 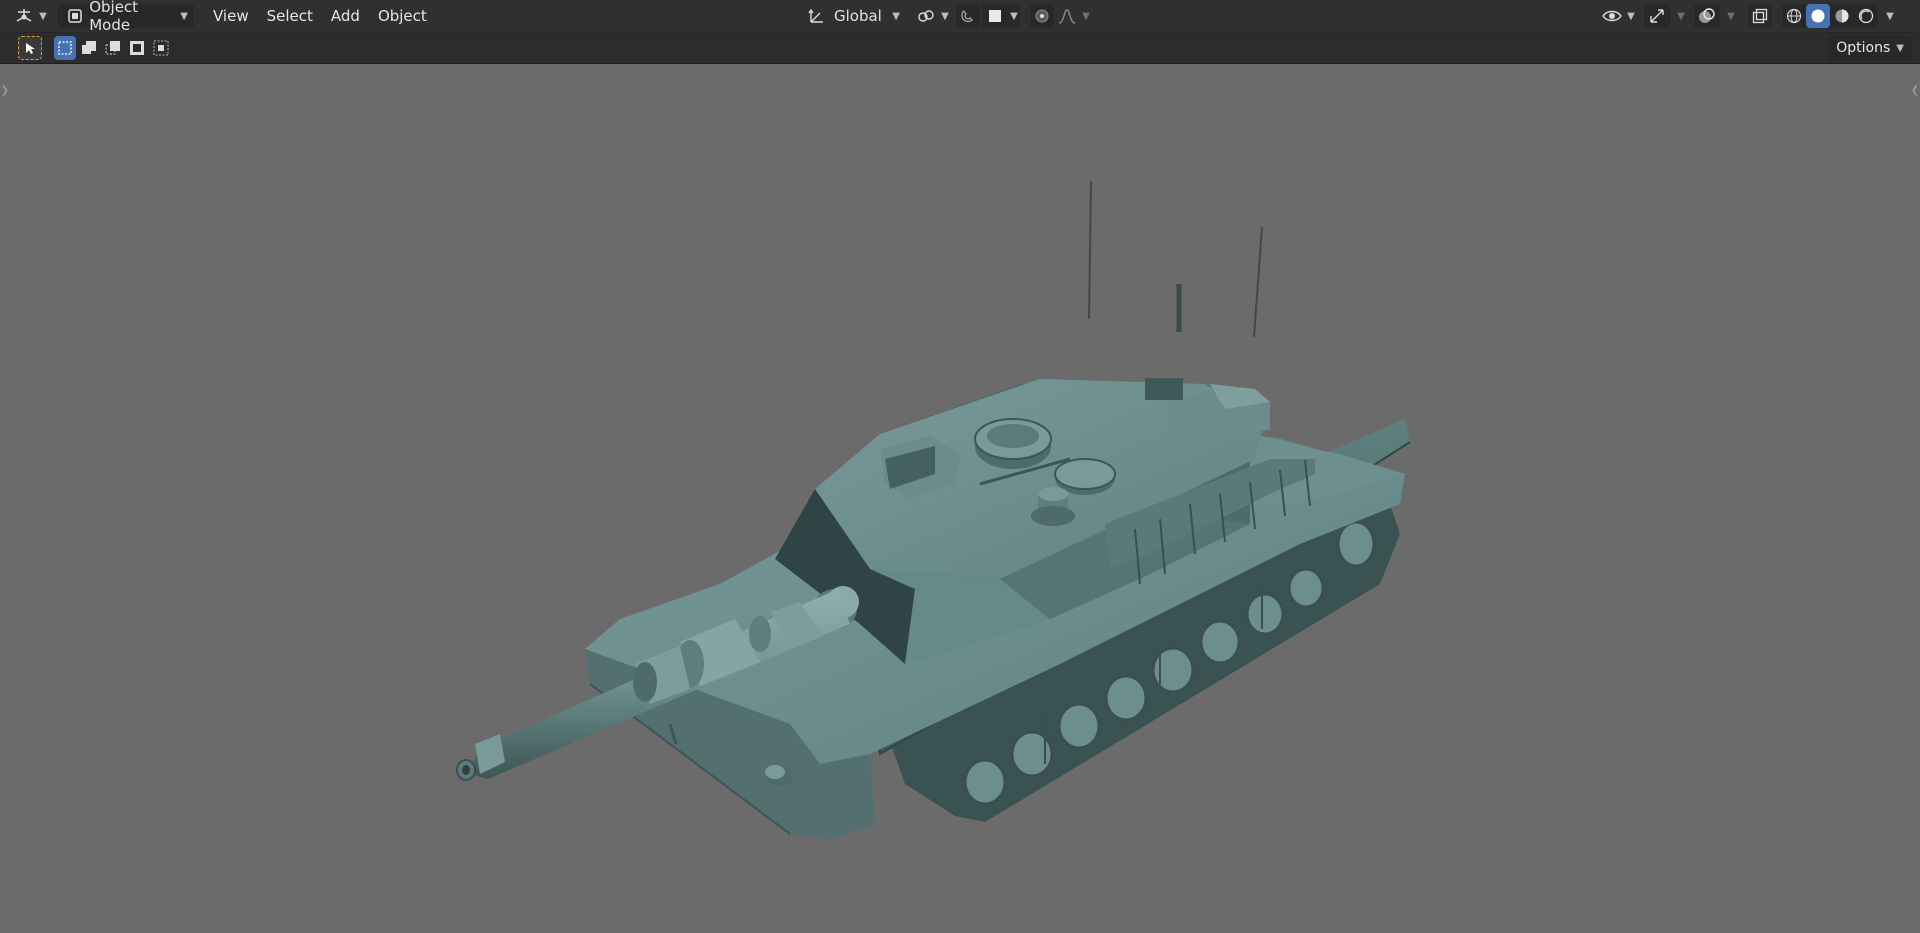 I want to click on editor-type-button: ▼, so click(x=30, y=16).